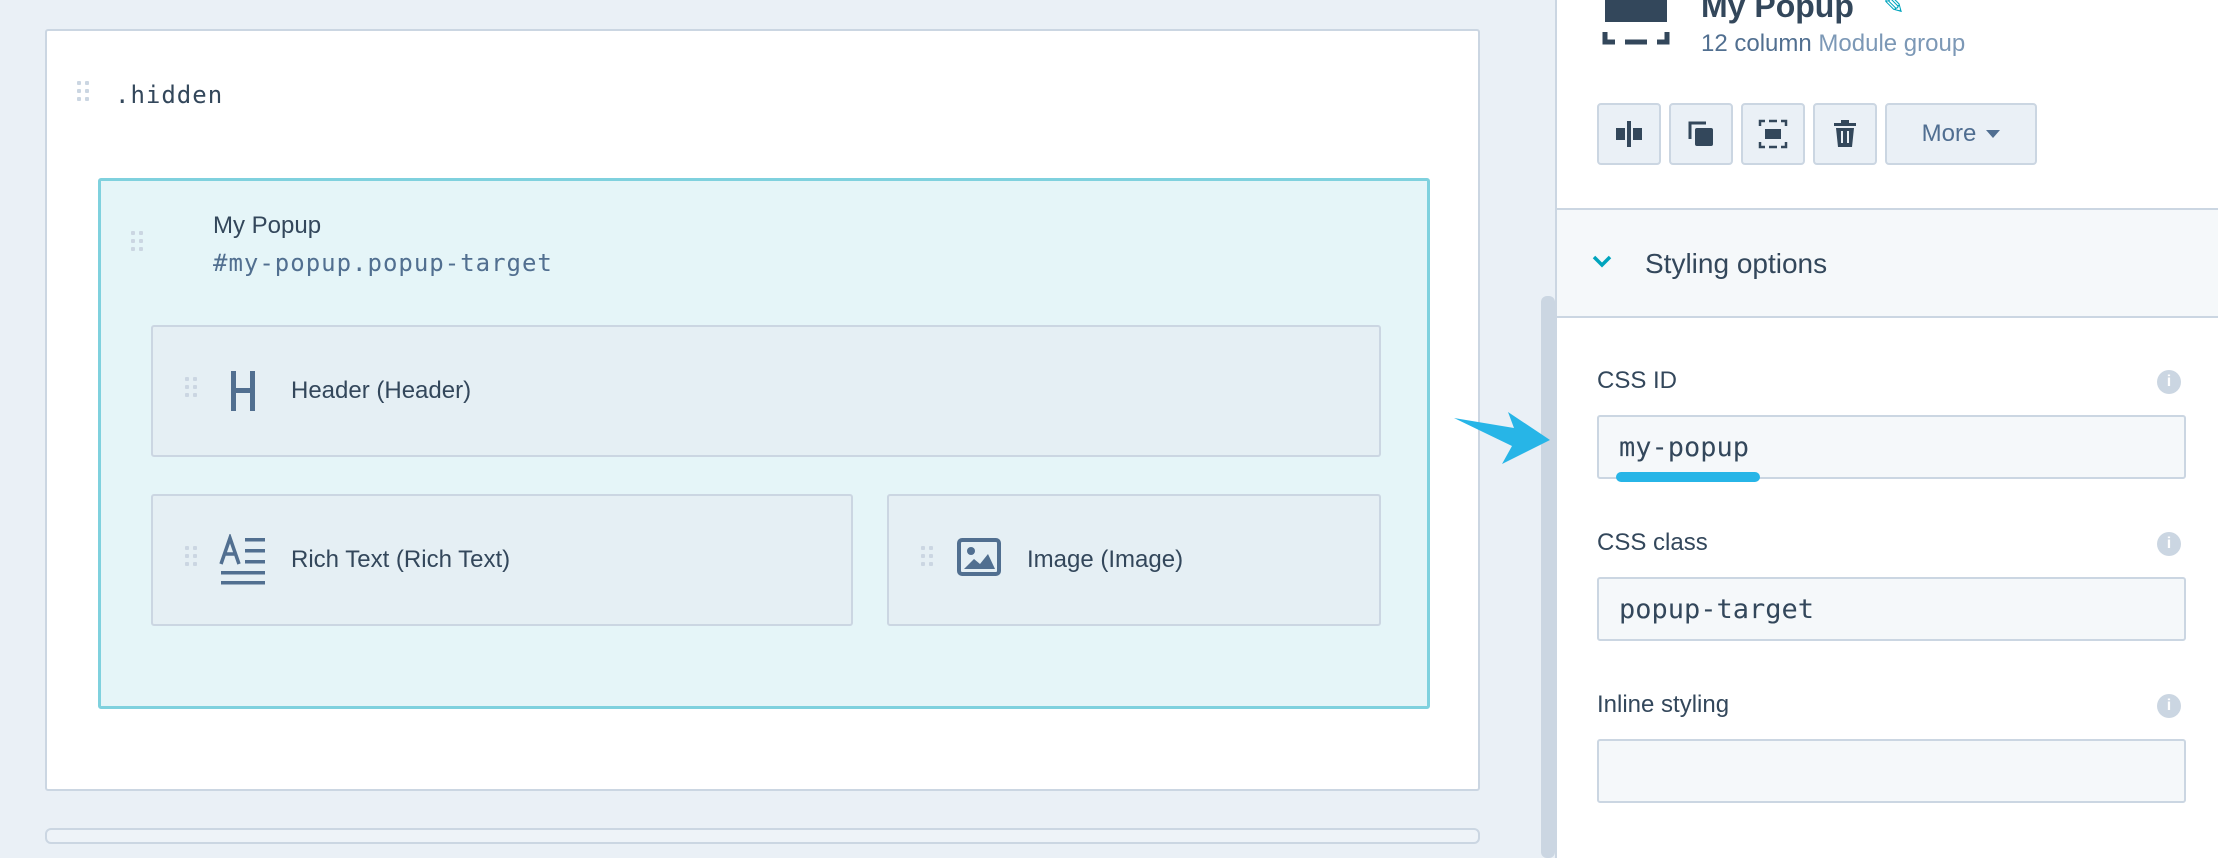 Image resolution: width=2218 pixels, height=858 pixels. I want to click on header-module-label: Header (Header), so click(381, 390).